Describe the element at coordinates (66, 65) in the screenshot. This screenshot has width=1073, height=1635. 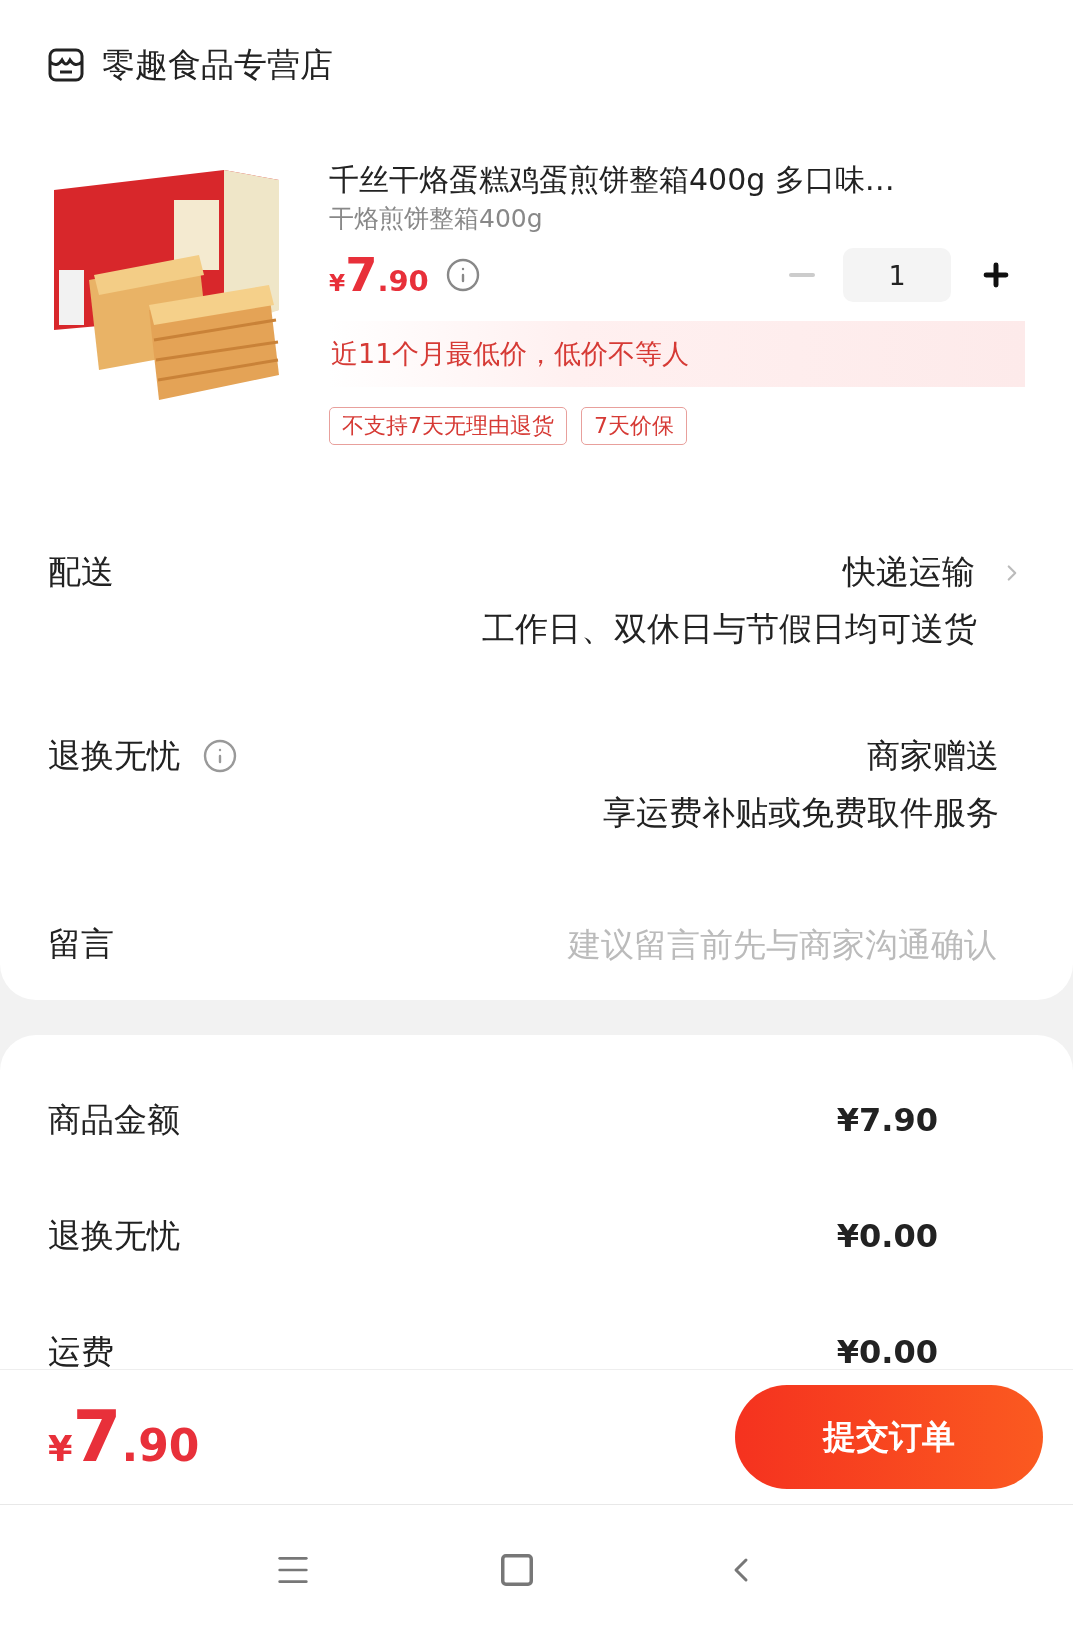
I see `store-icon` at that location.